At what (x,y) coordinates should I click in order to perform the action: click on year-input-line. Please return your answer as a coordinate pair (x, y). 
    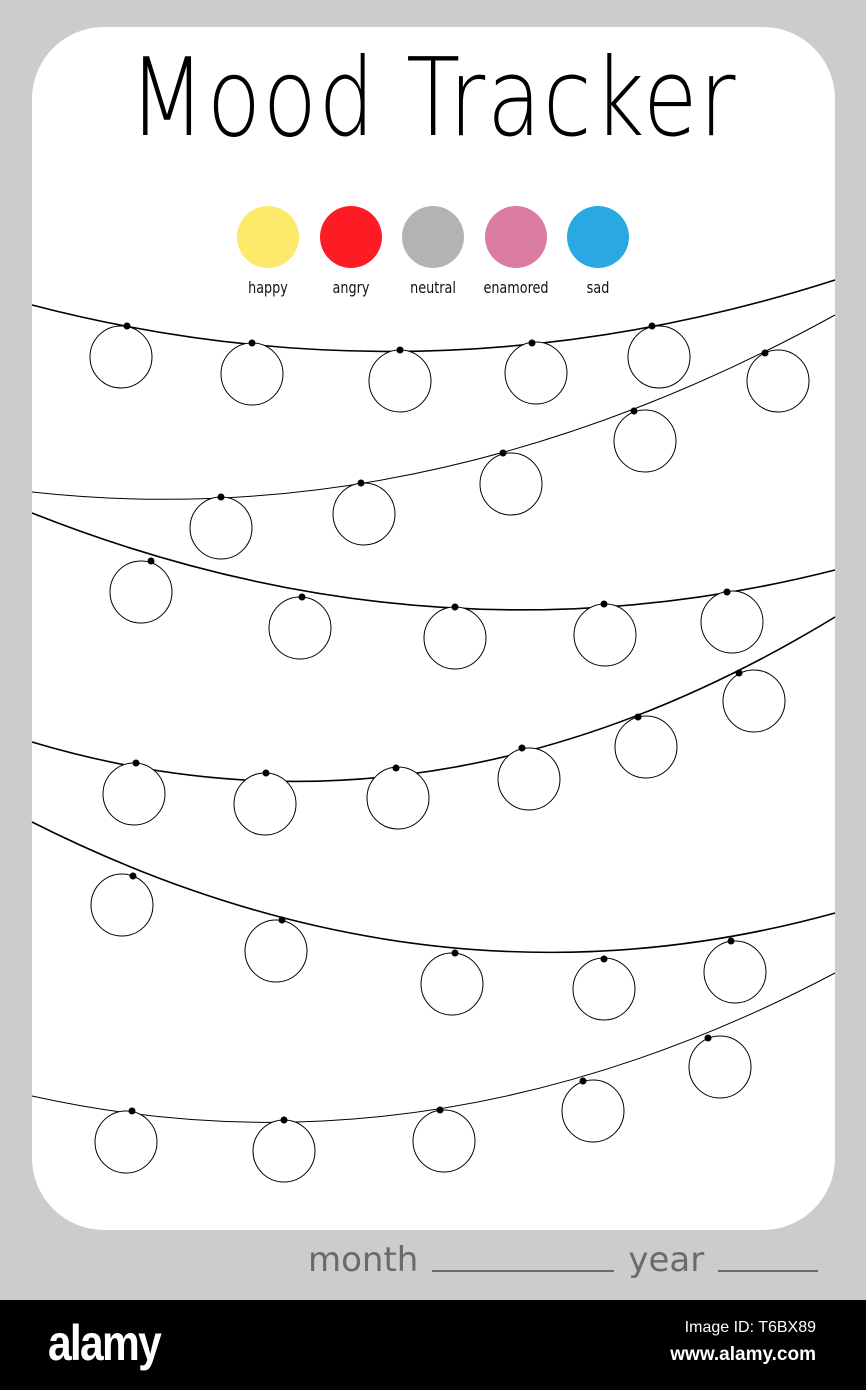
    Looking at the image, I should click on (768, 1271).